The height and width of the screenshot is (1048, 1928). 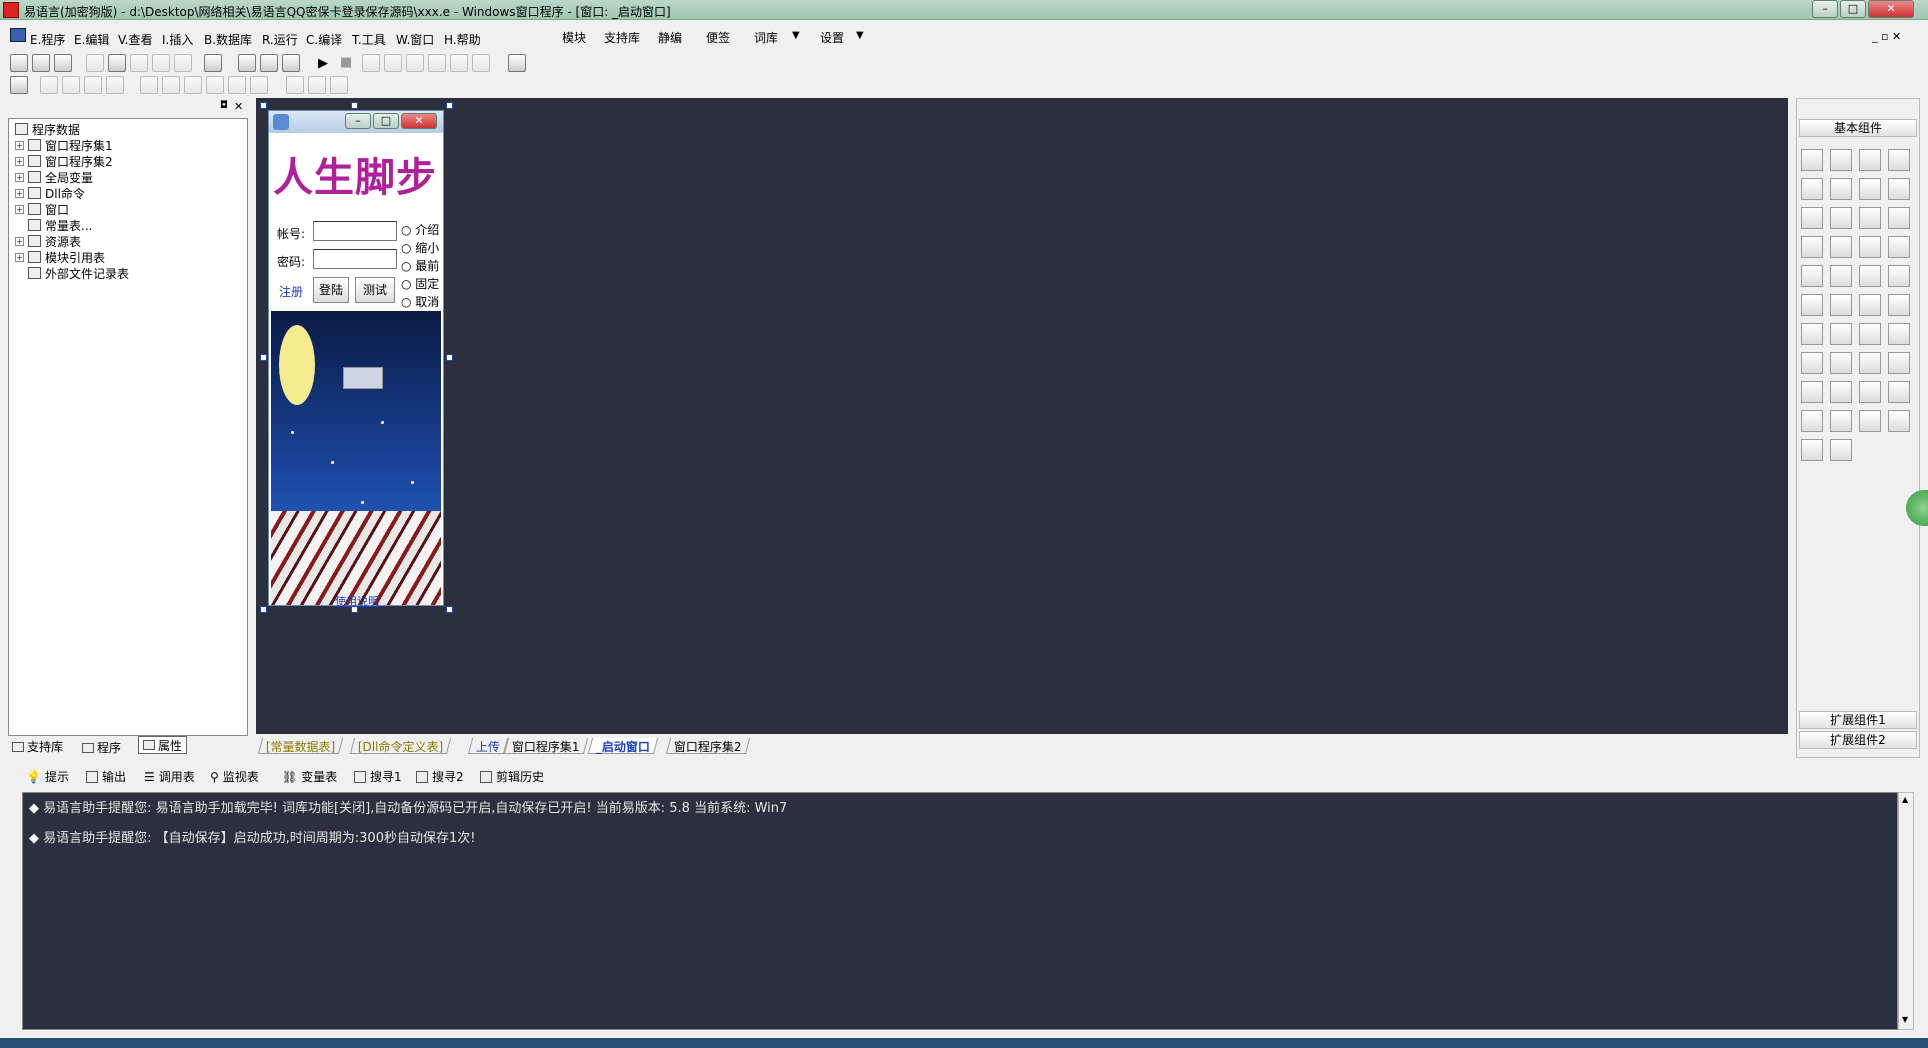 What do you see at coordinates (437, 63) in the screenshot?
I see `step-over-icon` at bounding box center [437, 63].